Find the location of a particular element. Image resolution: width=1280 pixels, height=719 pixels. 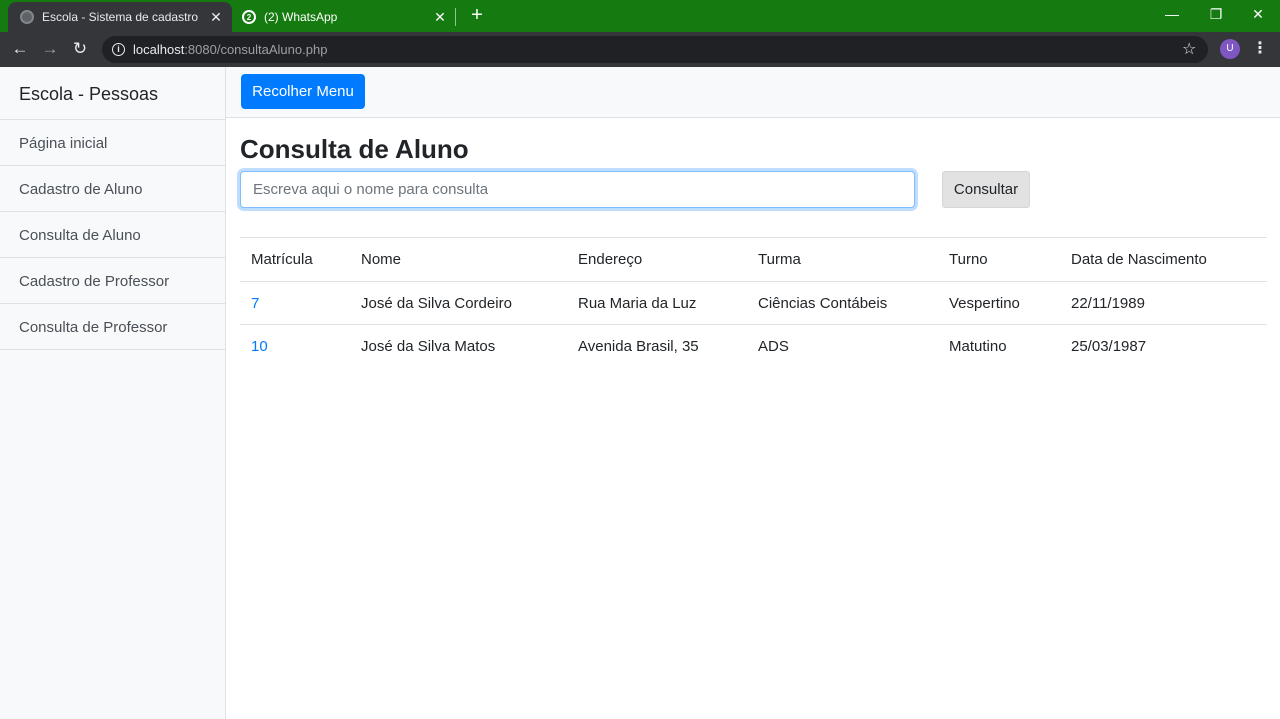

column-header-turma: Turma is located at coordinates (842, 259).